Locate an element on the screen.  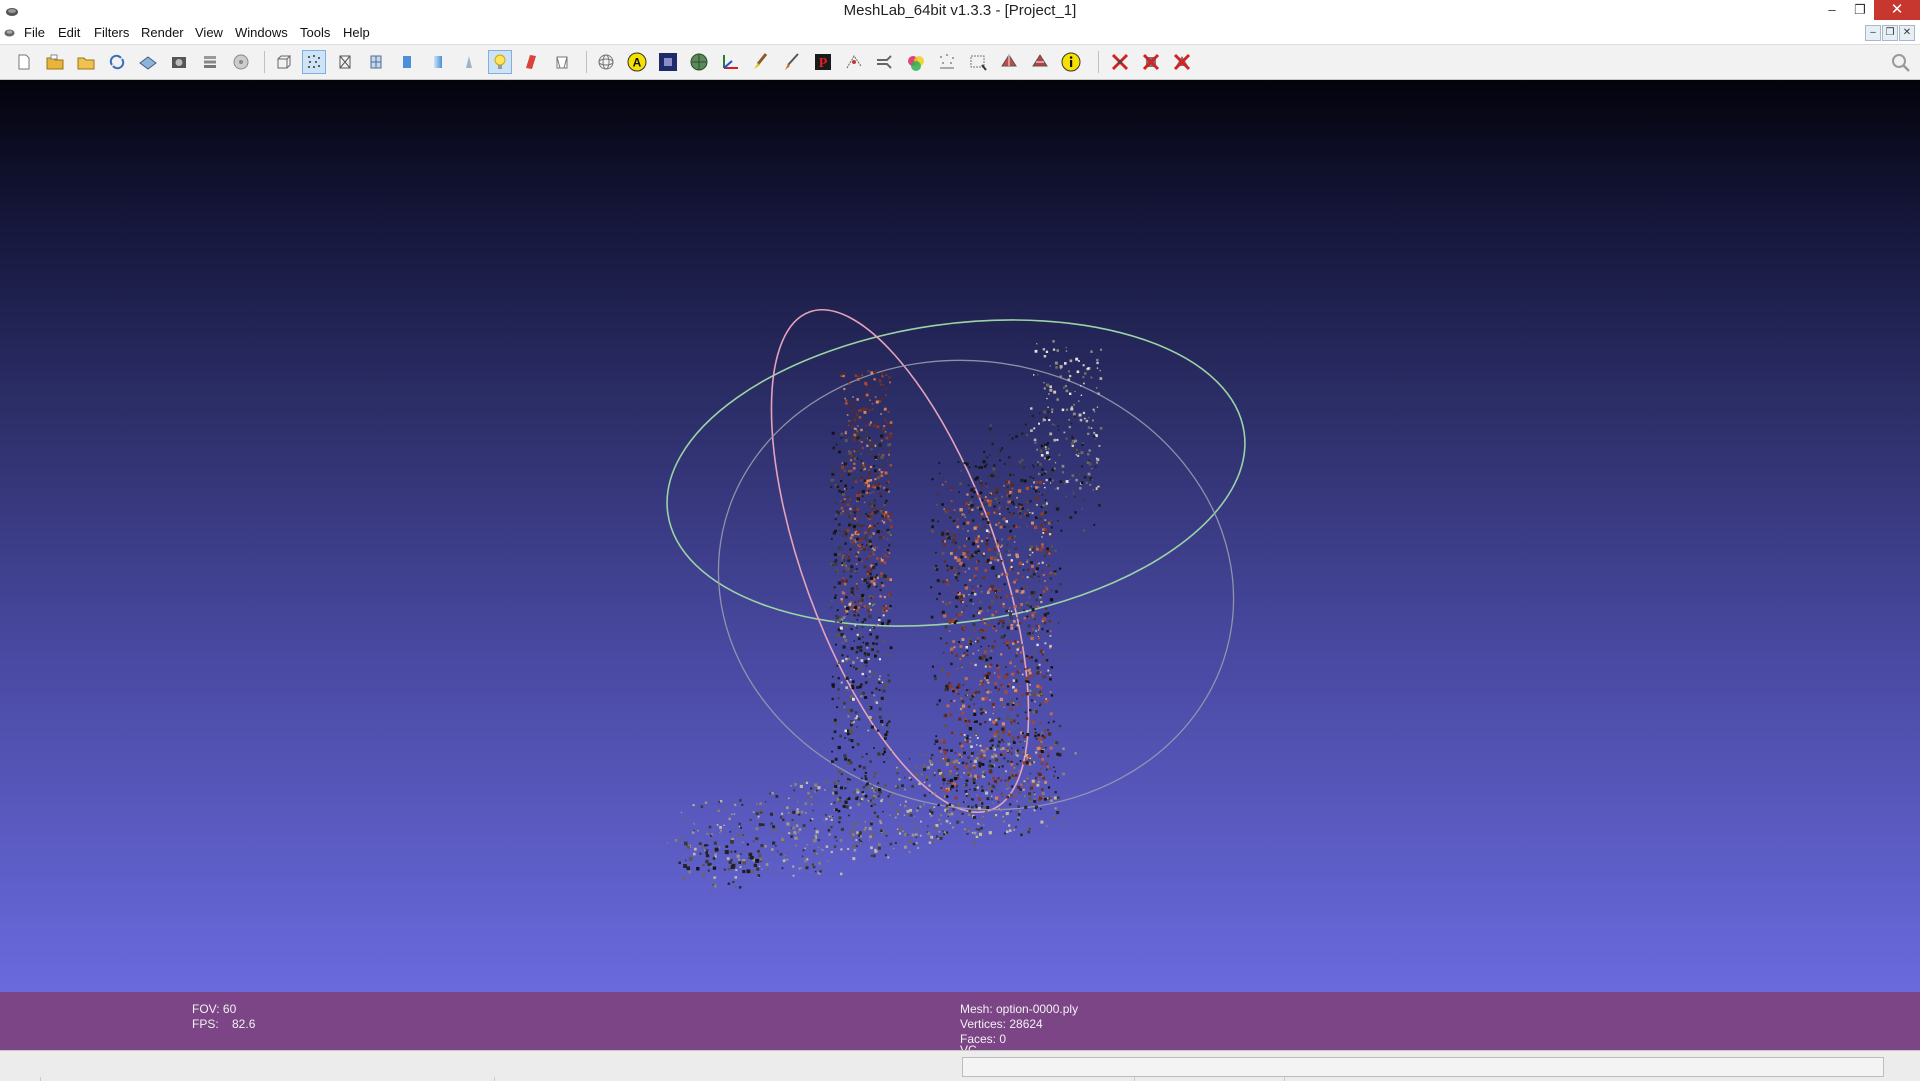
edit-manipulator-icon is located at coordinates (1040, 62).